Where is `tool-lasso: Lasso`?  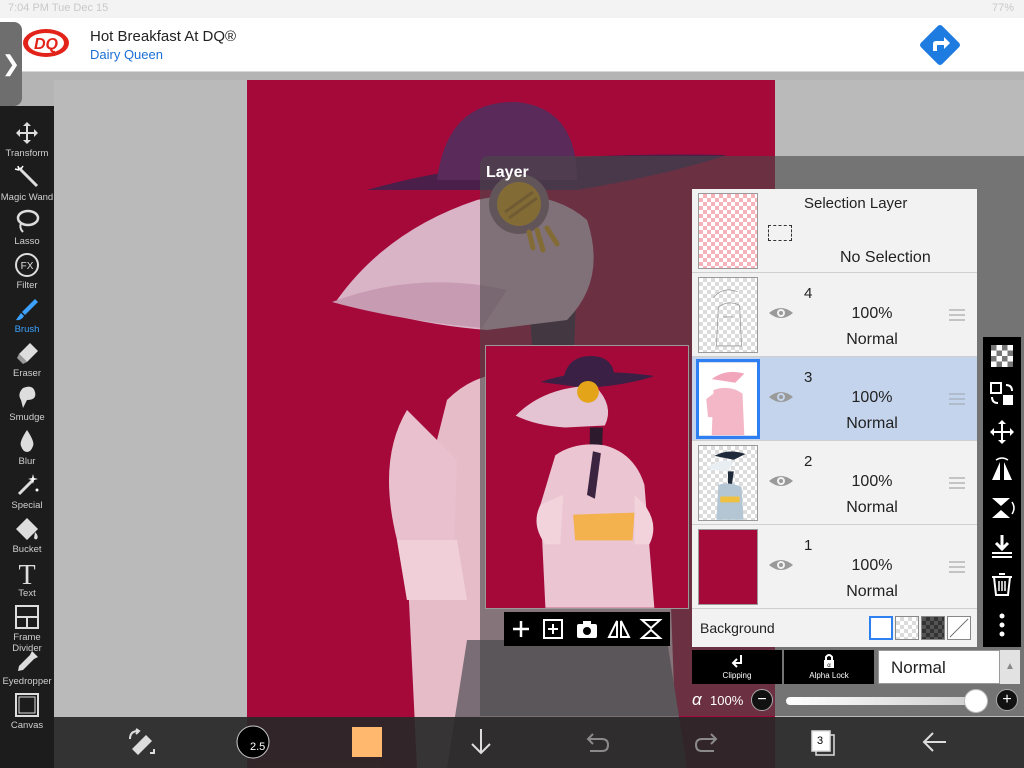 tool-lasso: Lasso is located at coordinates (27, 228).